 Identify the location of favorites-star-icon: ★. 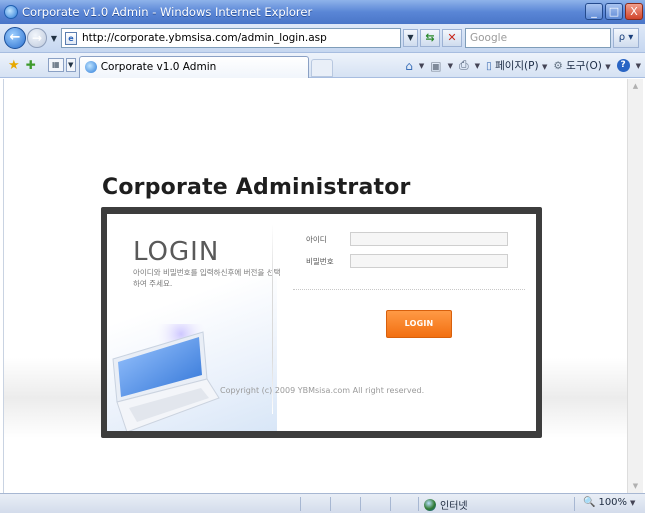
(14, 65).